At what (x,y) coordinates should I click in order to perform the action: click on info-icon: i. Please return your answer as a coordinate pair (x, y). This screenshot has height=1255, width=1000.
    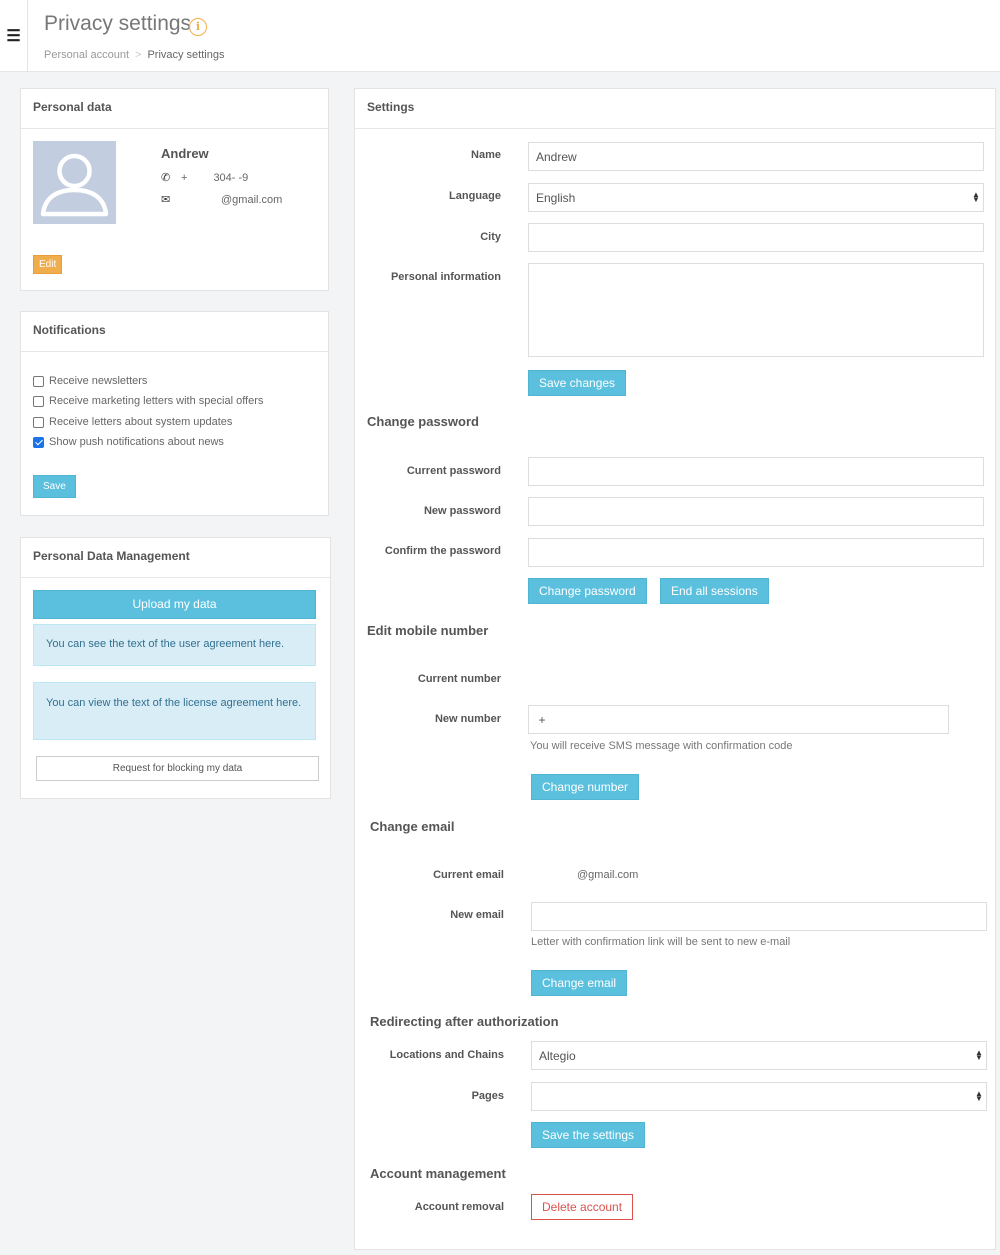
    Looking at the image, I should click on (198, 27).